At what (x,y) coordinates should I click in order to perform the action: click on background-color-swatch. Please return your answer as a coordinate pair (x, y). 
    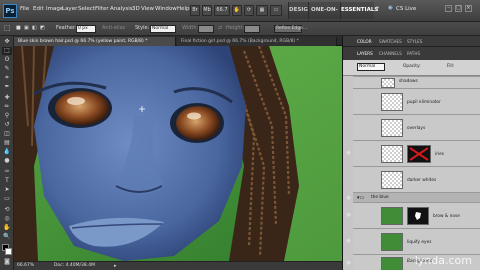
    Looking at the image, I should click on (8, 251).